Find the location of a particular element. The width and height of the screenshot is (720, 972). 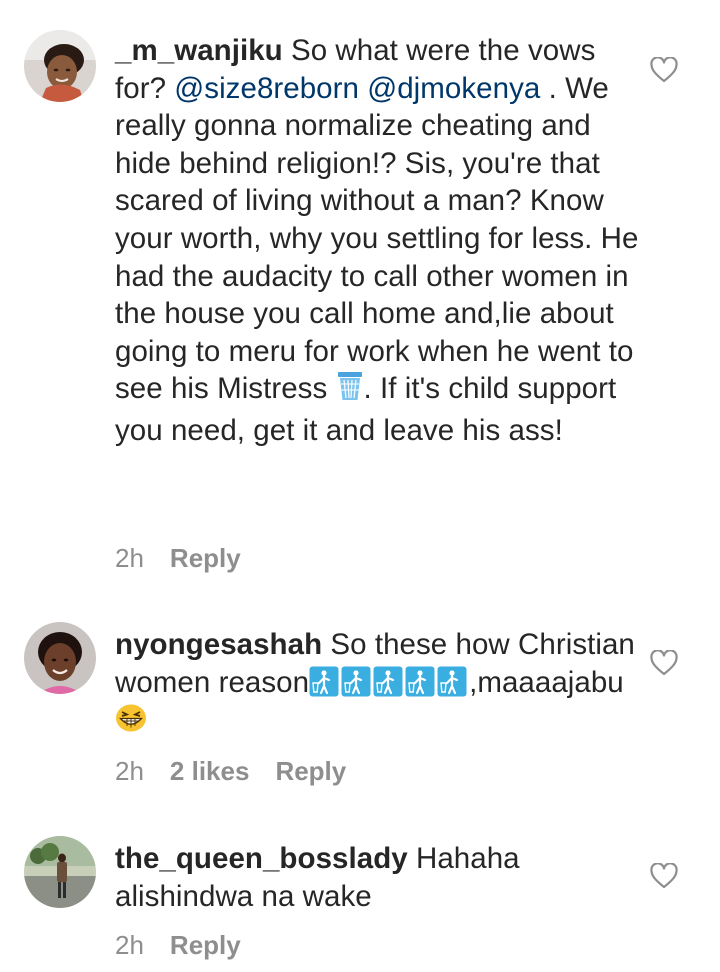

wastebasket-icon is located at coordinates (350, 391).